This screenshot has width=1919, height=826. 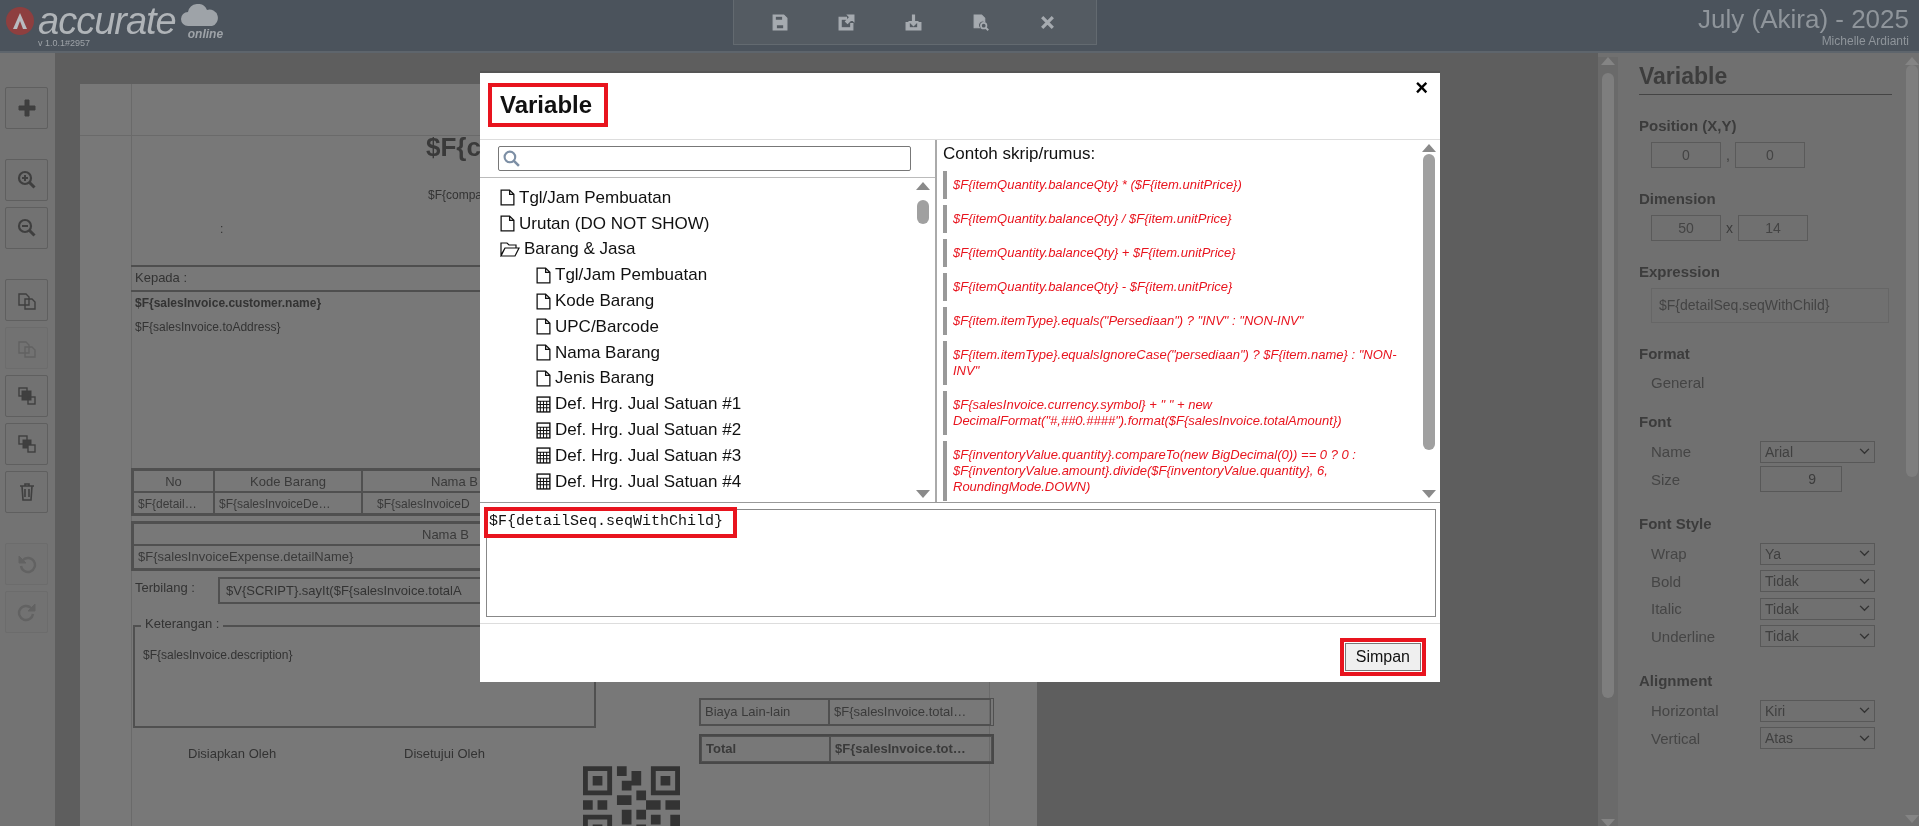 I want to click on logo-text: accurate, so click(x=107, y=21).